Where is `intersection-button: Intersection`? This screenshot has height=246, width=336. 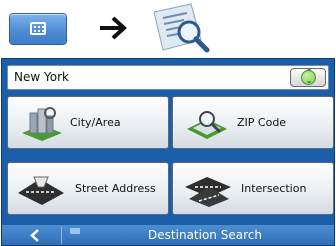
intersection-button: Intersection is located at coordinates (253, 188).